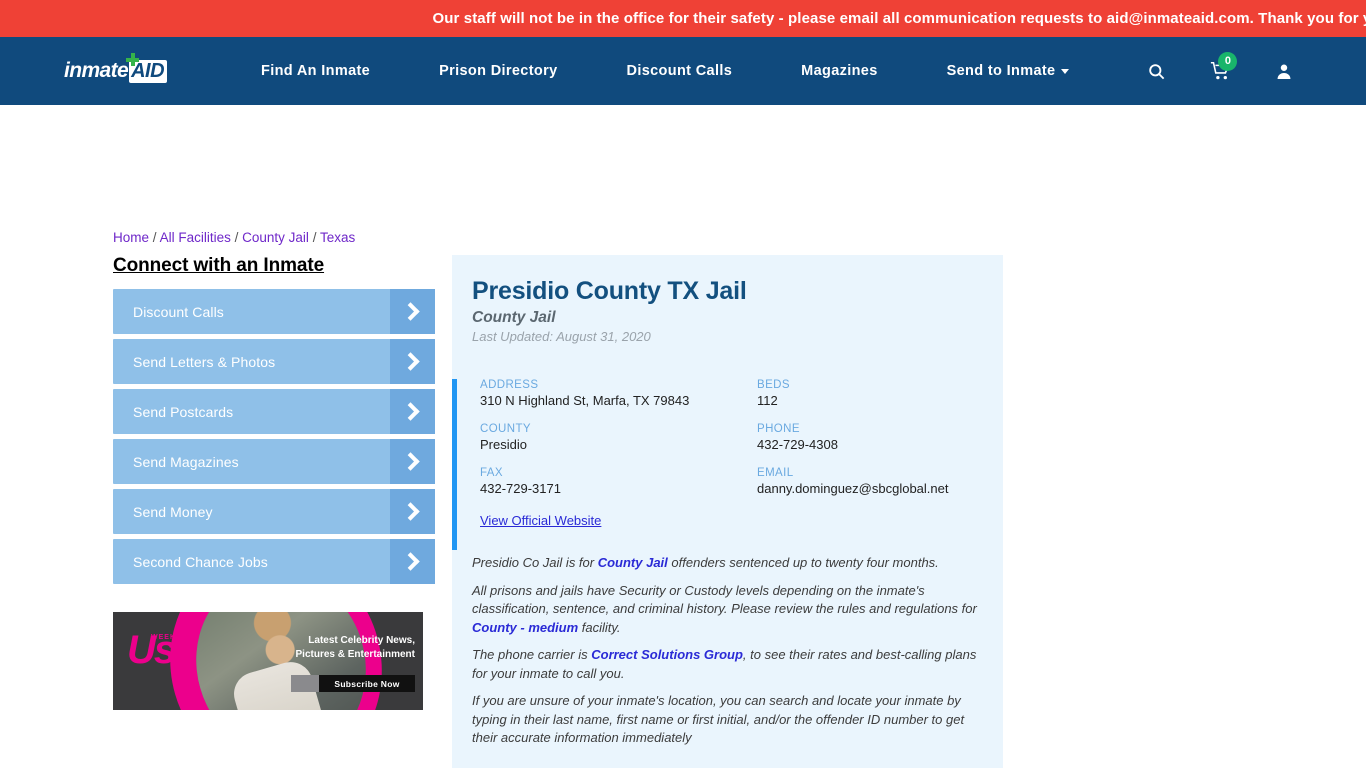  Describe the element at coordinates (186, 461) in the screenshot. I see `sidebar-item-label: Send Magazines` at that location.